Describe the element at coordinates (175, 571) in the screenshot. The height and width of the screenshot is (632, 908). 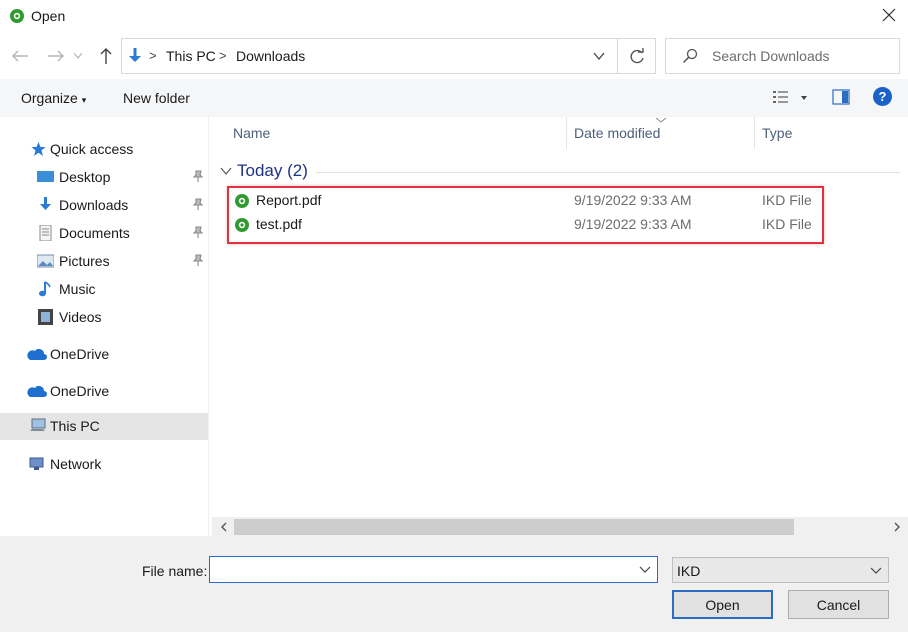
I see `file-name-label: File name:` at that location.